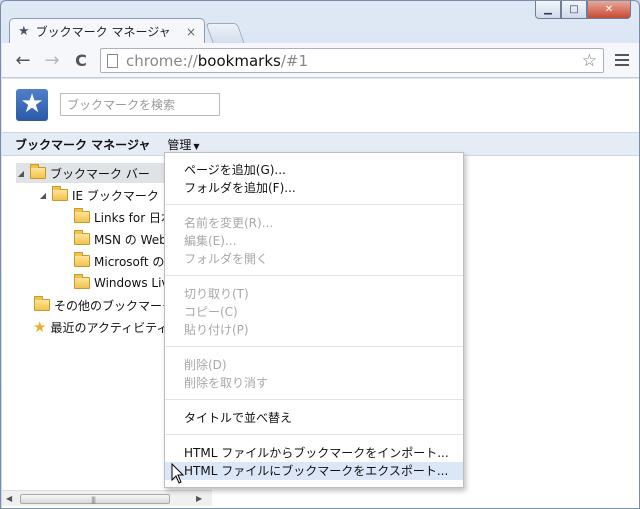 The height and width of the screenshot is (509, 640). I want to click on tree-item-label: Links for 日本, so click(133, 217).